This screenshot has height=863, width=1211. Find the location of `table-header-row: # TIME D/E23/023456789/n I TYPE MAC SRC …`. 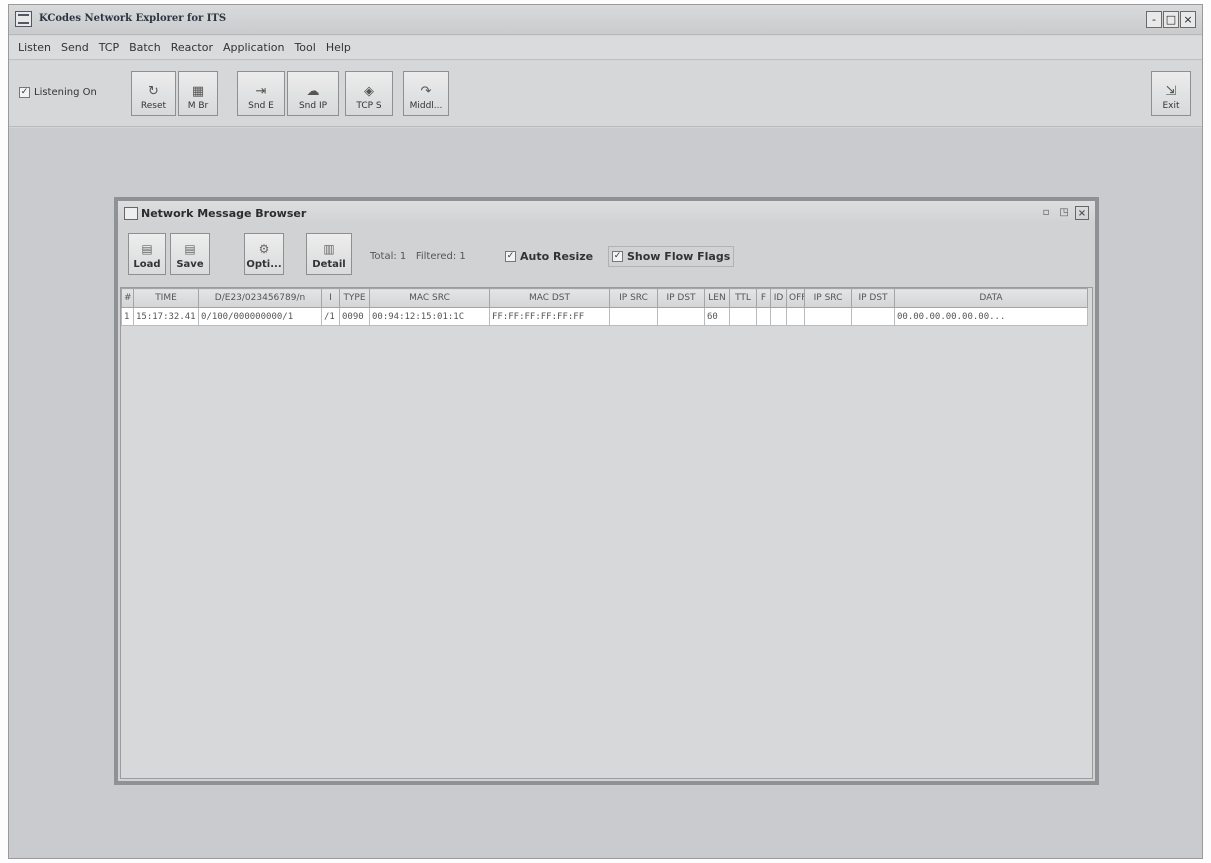

table-header-row: # TIME D/E23/023456789/n I TYPE MAC SRC … is located at coordinates (604, 298).